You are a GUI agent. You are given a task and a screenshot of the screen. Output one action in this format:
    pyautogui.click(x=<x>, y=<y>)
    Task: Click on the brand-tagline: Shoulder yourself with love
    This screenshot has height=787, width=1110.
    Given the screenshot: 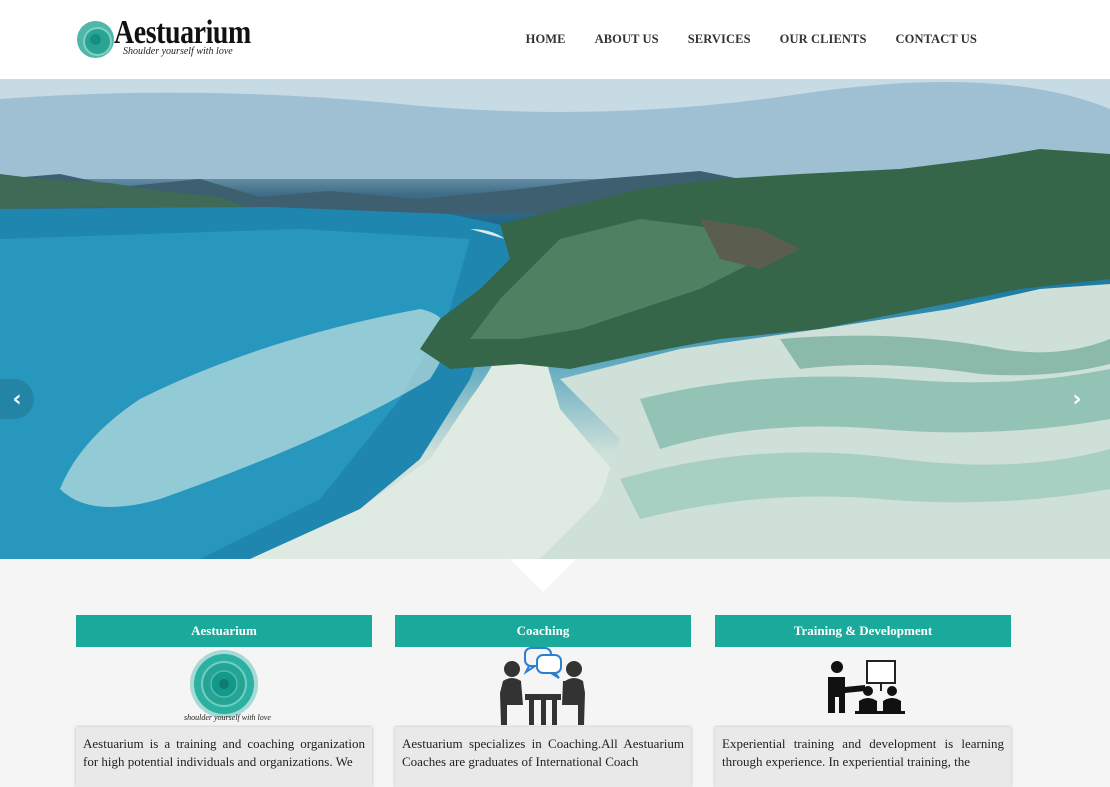 What is the action you would take?
    pyautogui.click(x=178, y=51)
    